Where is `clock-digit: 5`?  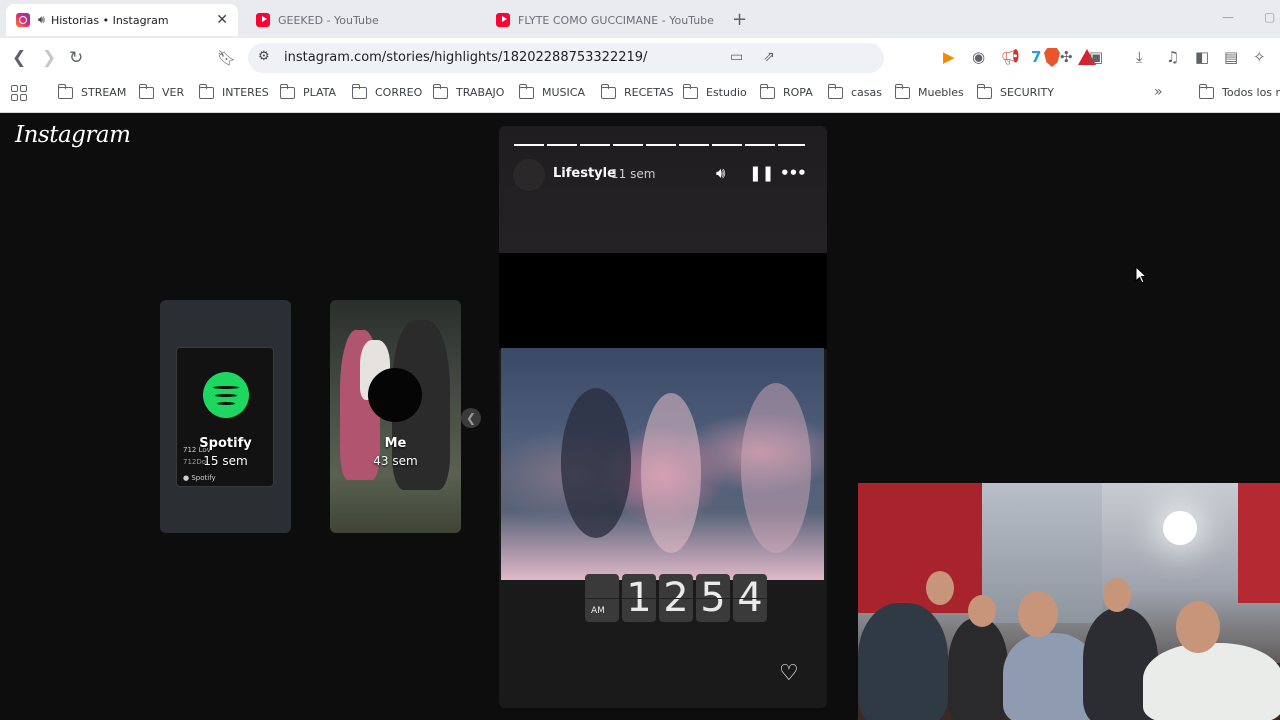 clock-digit: 5 is located at coordinates (713, 598).